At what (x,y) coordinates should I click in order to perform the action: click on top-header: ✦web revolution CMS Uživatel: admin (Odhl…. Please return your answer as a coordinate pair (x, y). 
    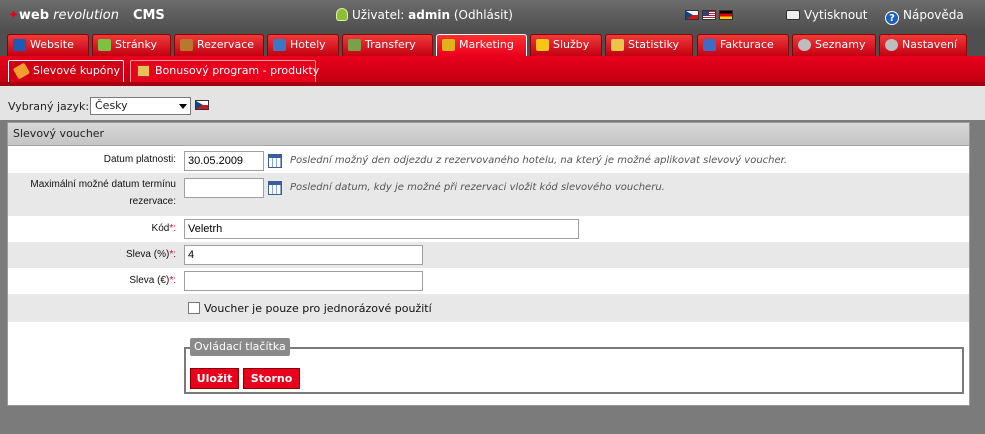
    Looking at the image, I should click on (492, 16).